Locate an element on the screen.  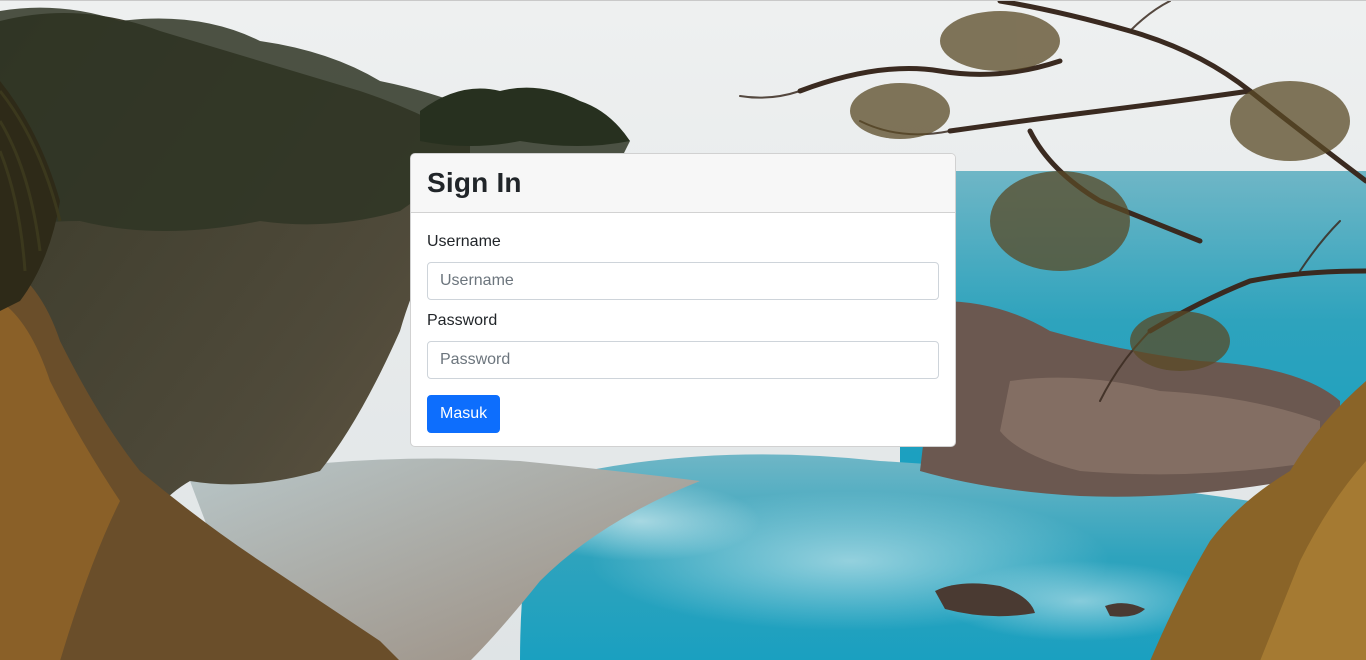
password-input is located at coordinates (683, 360).